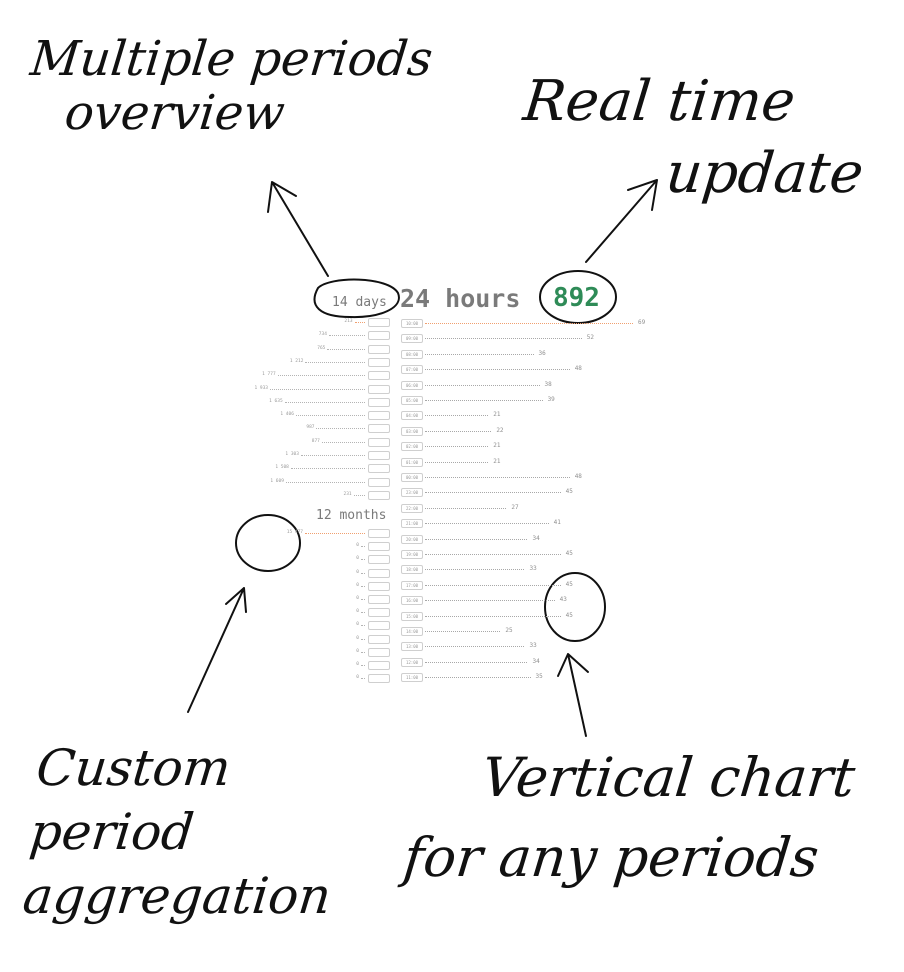 This screenshot has height=972, width=904. Describe the element at coordinates (340, 369) in the screenshot. I see `hours-row: 07:00 48` at that location.